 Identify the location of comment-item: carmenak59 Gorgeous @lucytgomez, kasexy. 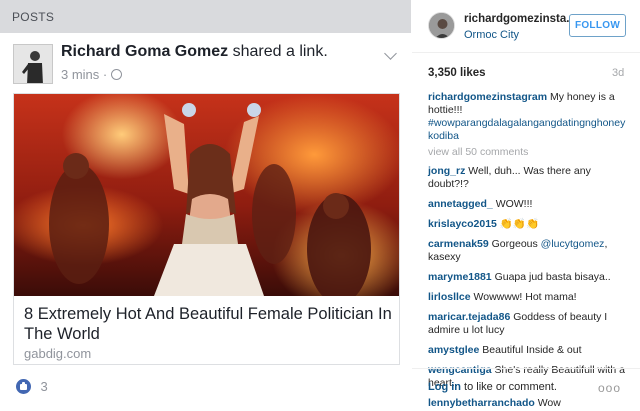
(528, 251).